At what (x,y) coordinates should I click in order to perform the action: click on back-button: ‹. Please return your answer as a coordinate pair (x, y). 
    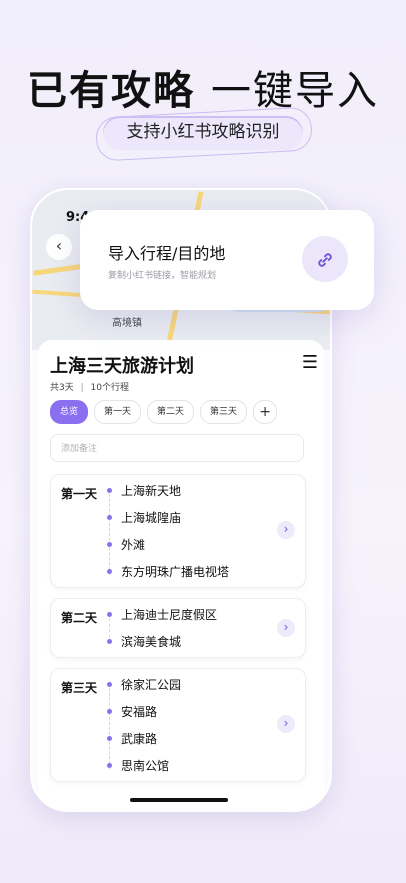
    Looking at the image, I should click on (59, 247).